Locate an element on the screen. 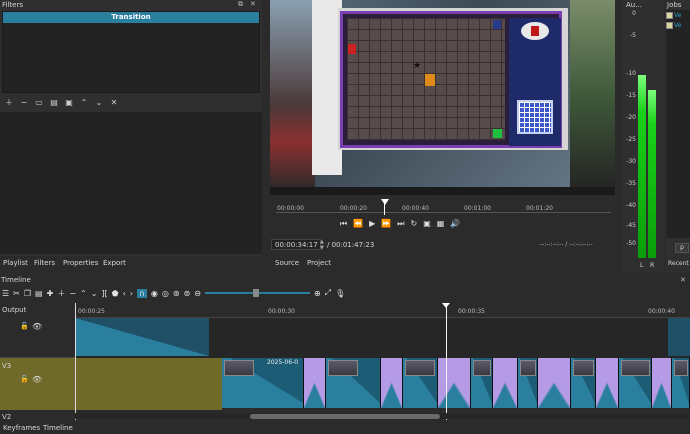  track-header-output: Output 🔓 👁 is located at coordinates (37, 330).